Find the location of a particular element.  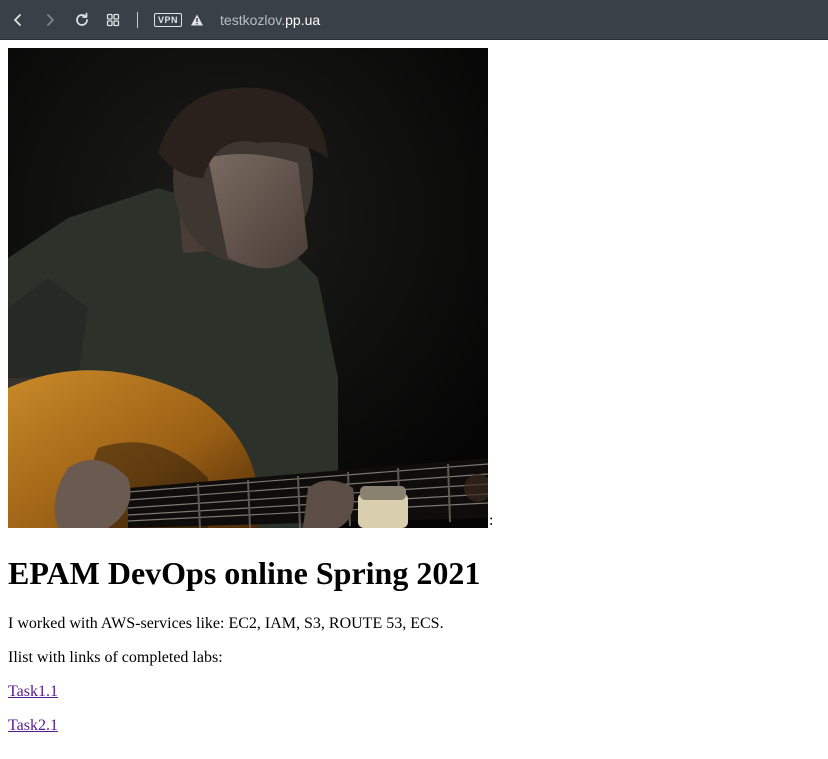

url-host: pp.ua is located at coordinates (303, 19).